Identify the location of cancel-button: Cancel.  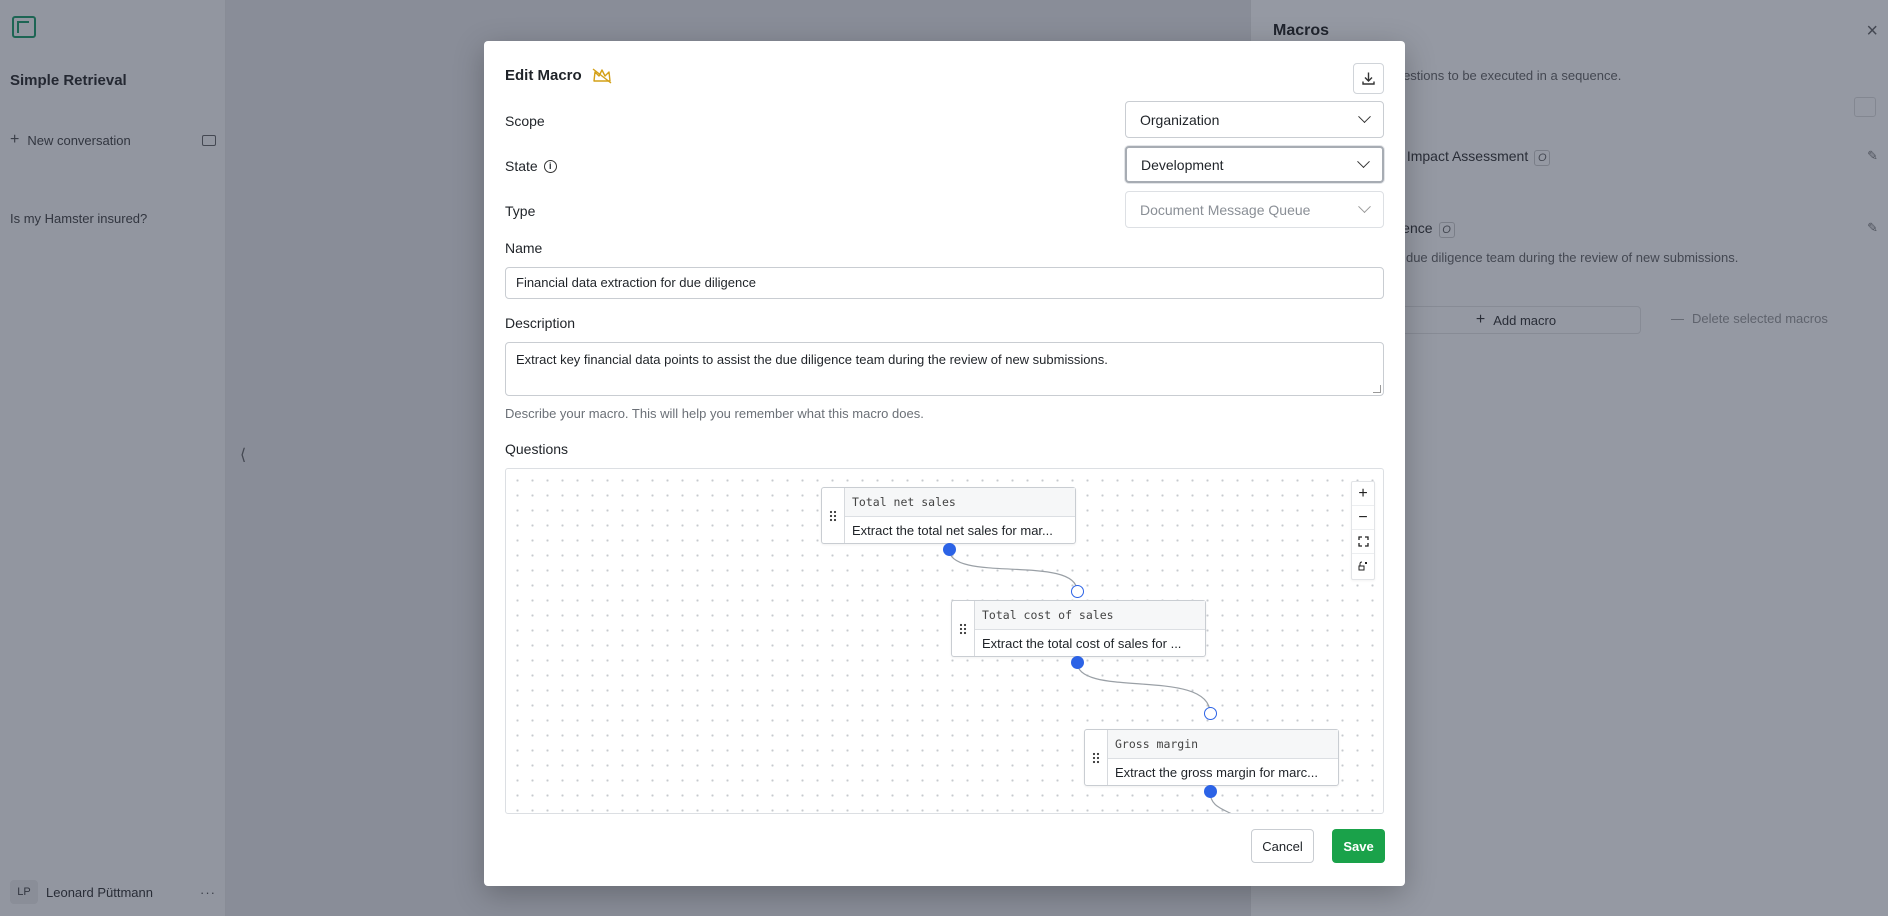
(1282, 846).